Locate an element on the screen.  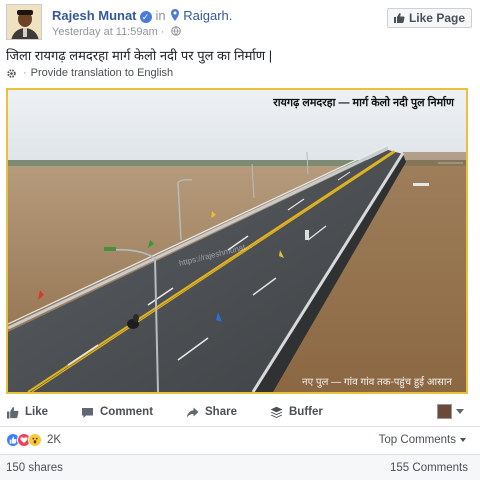
location-link: Raigarh. is located at coordinates (207, 15).